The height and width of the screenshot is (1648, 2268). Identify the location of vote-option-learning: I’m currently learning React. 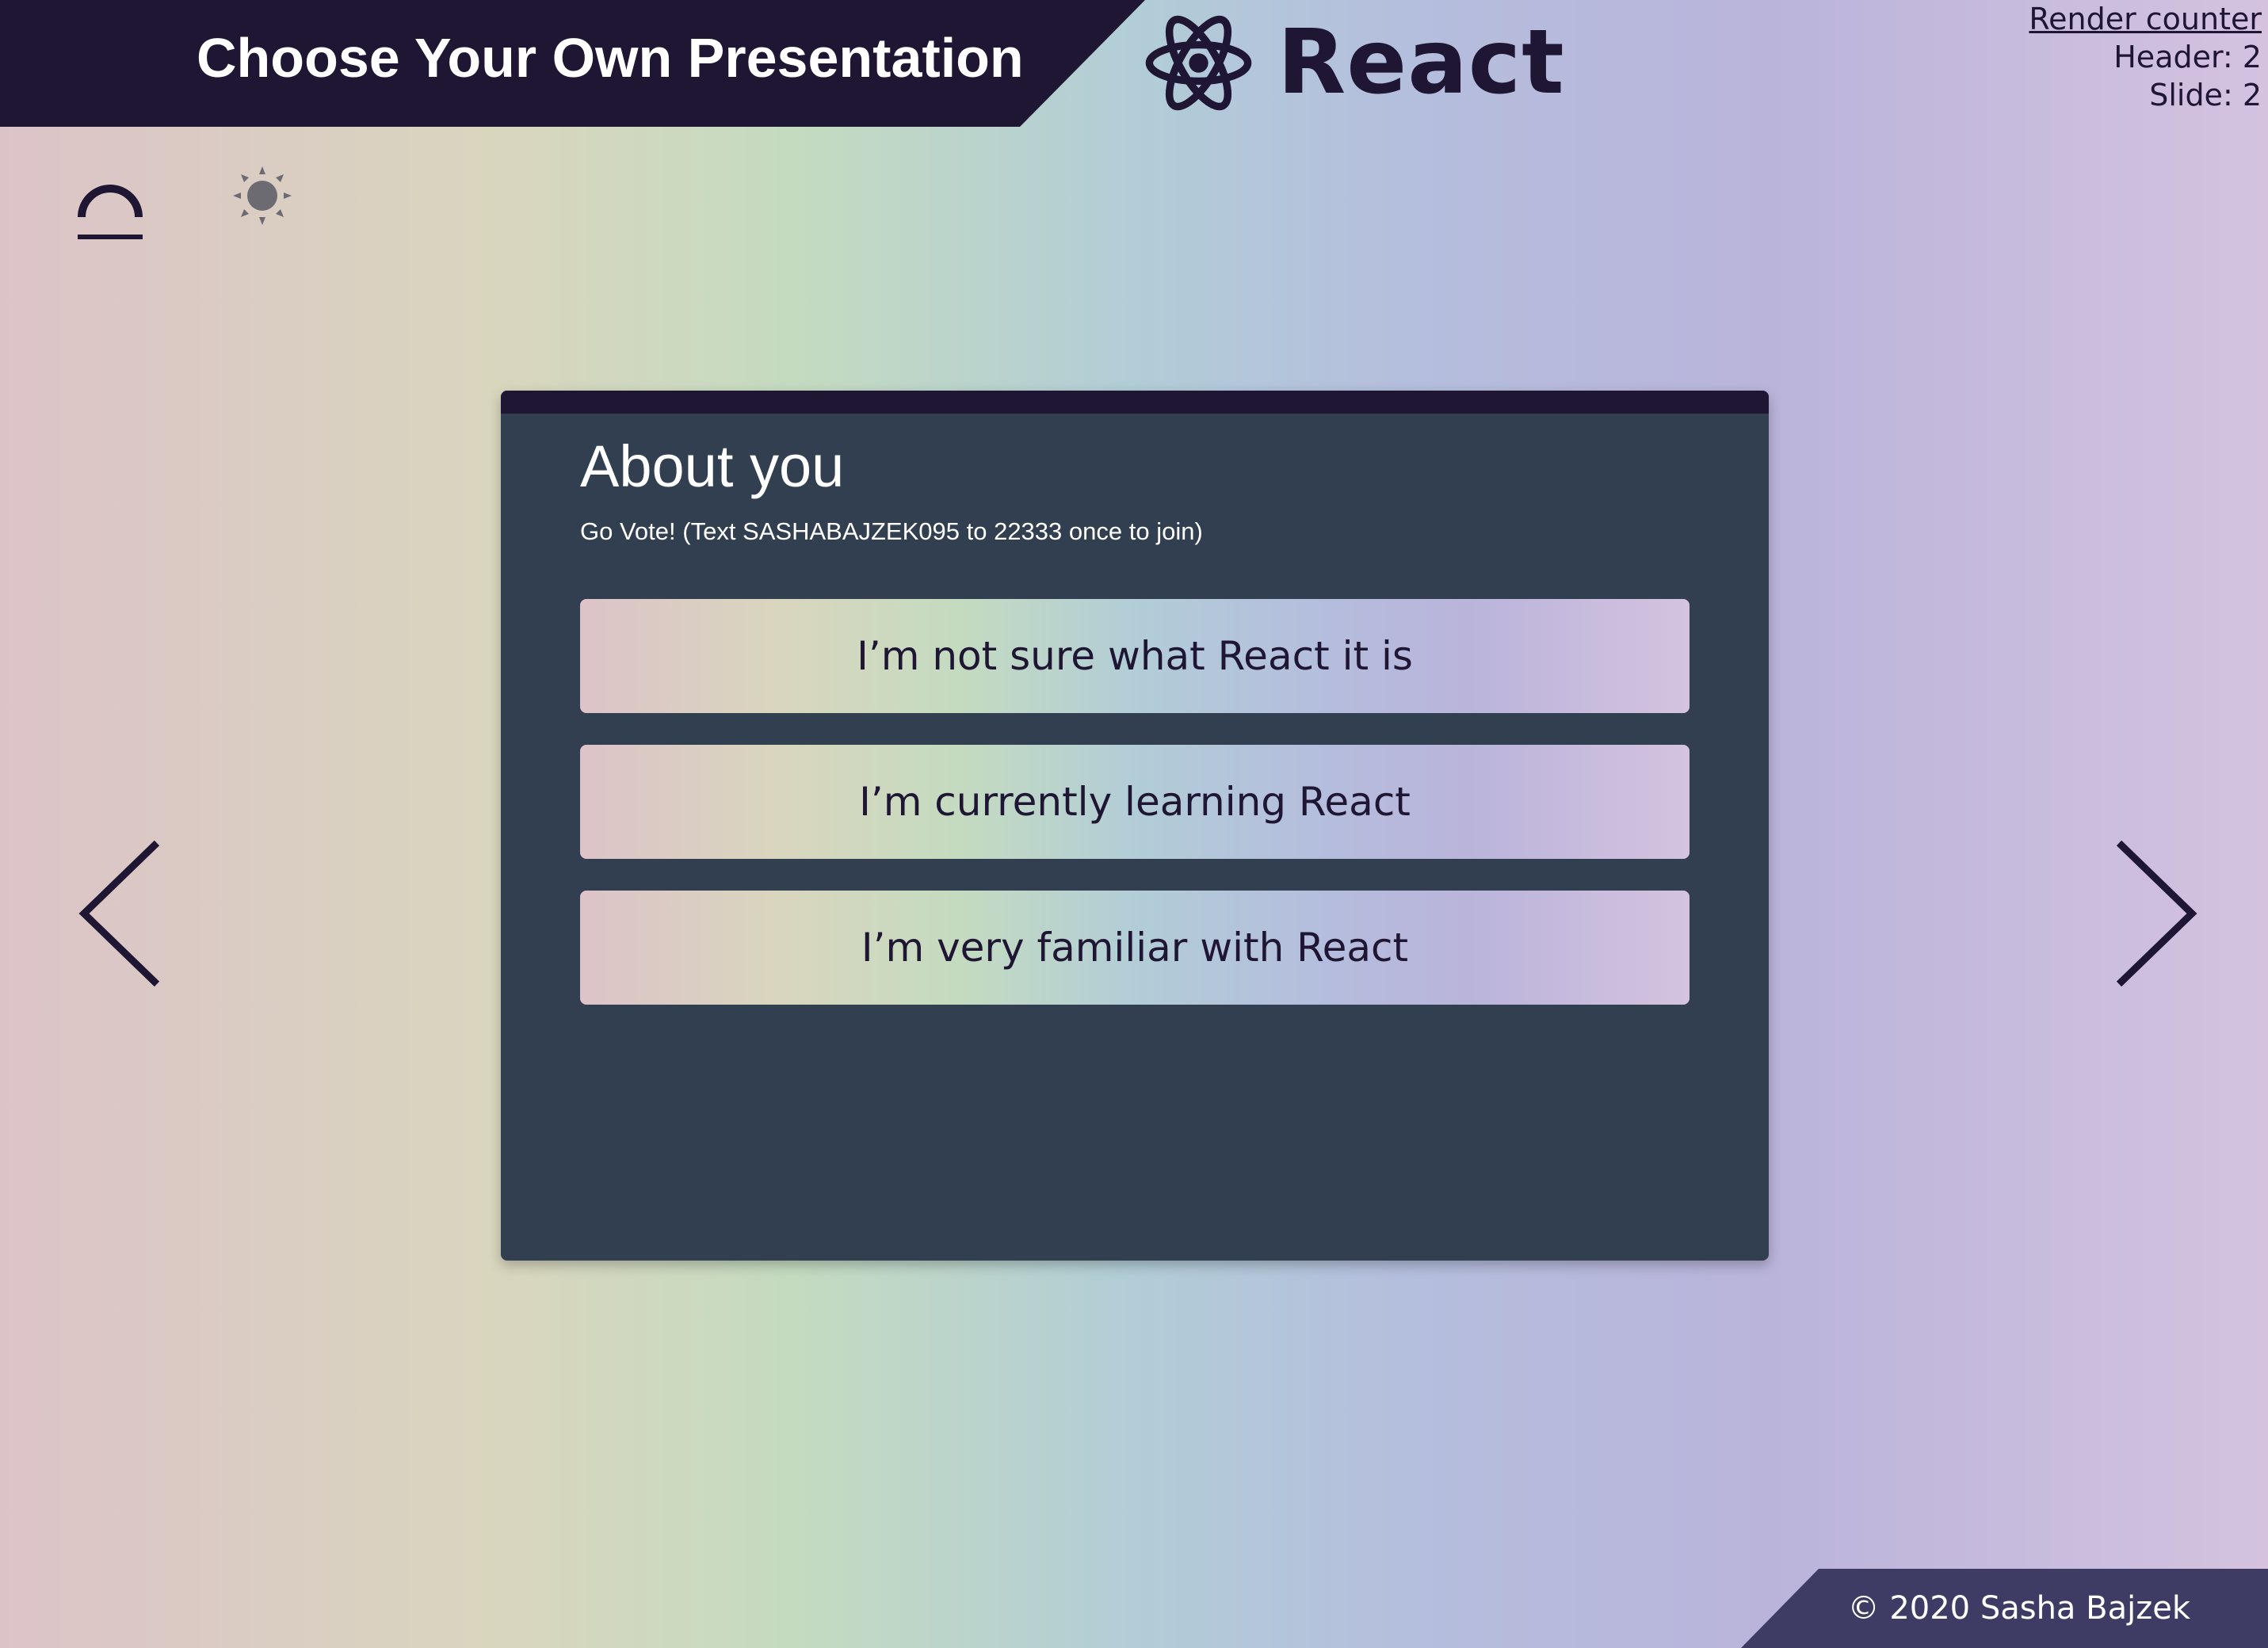
(1135, 802).